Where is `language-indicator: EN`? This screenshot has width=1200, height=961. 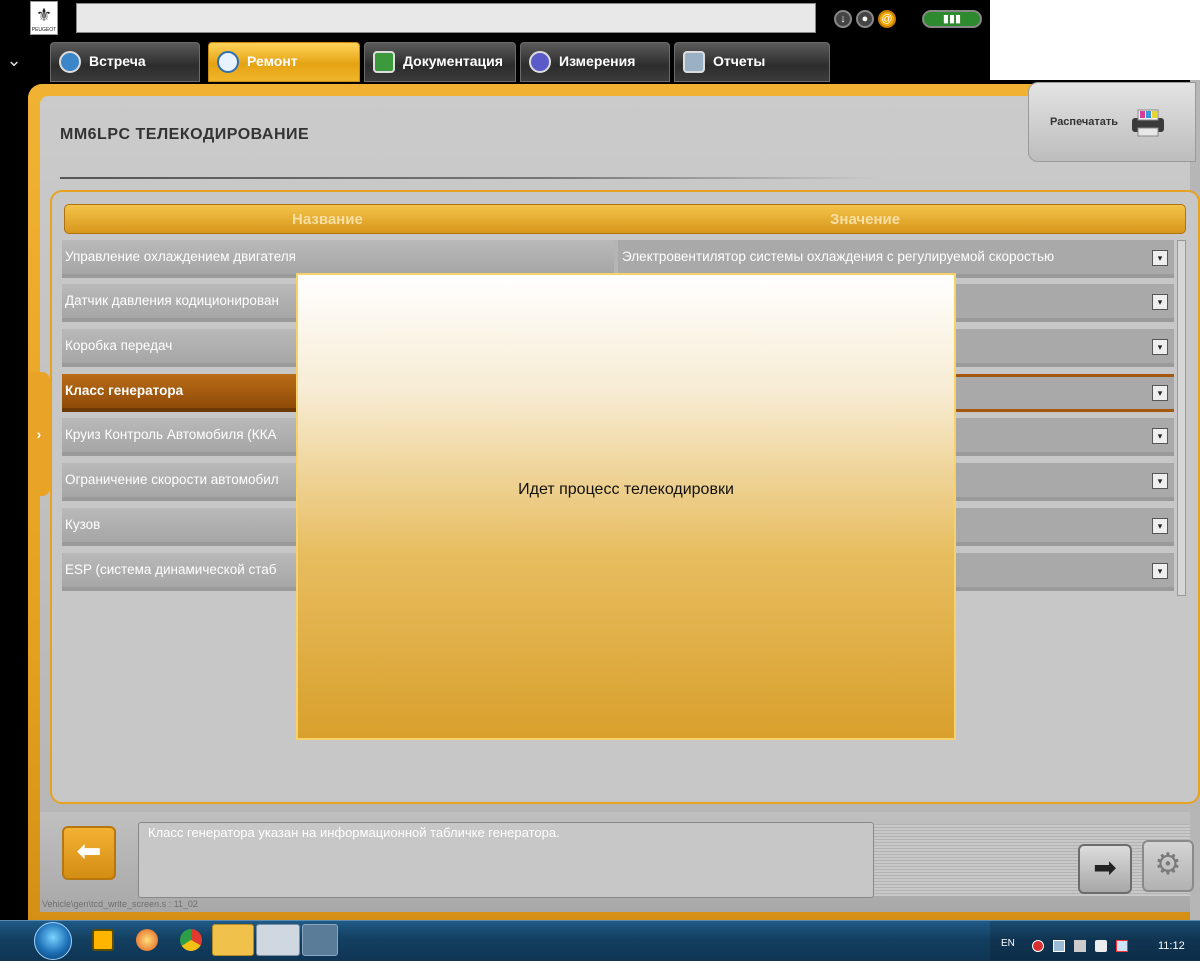 language-indicator: EN is located at coordinates (1008, 943).